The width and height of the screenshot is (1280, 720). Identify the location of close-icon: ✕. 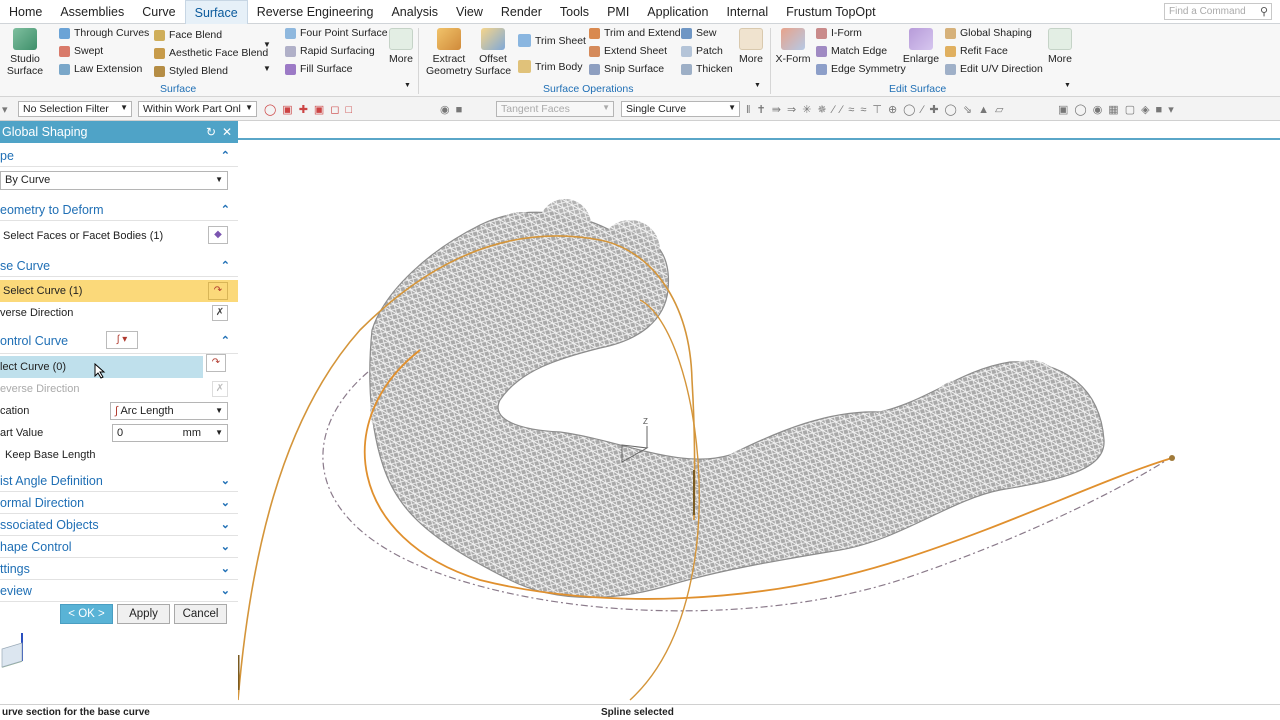
(227, 132).